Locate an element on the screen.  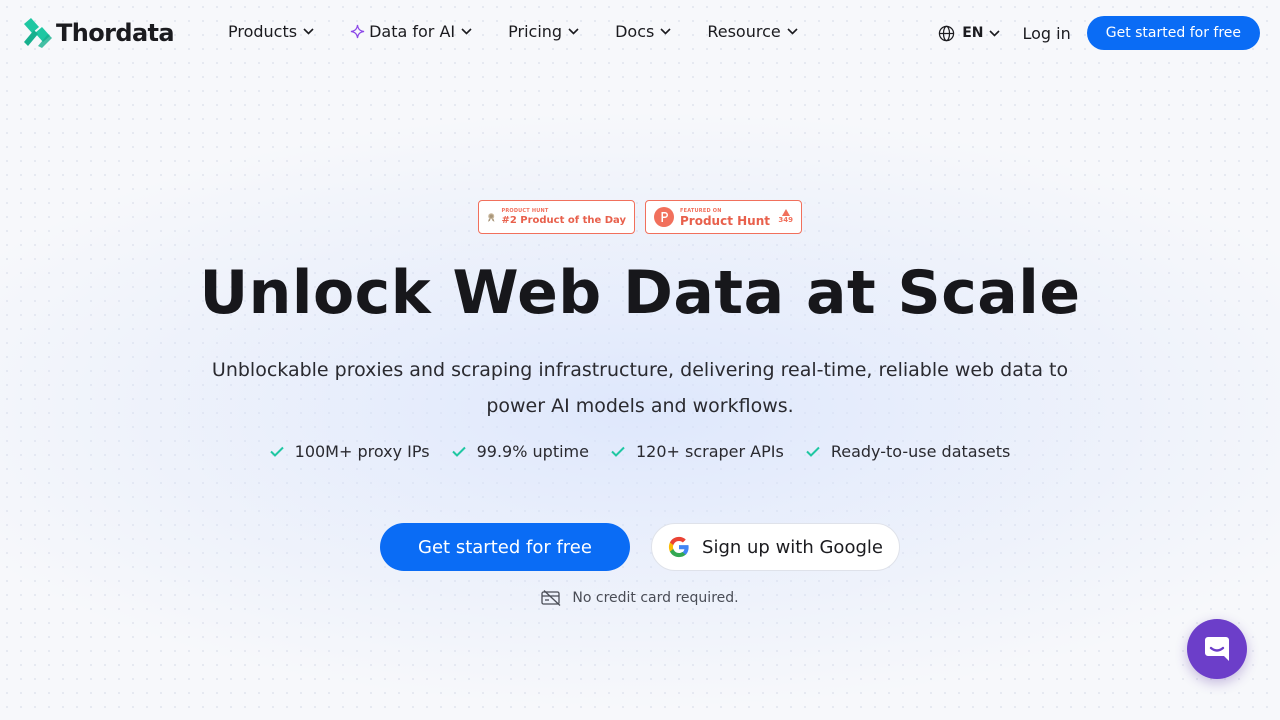
no-credit-card-note: No credit card required. is located at coordinates (640, 598).